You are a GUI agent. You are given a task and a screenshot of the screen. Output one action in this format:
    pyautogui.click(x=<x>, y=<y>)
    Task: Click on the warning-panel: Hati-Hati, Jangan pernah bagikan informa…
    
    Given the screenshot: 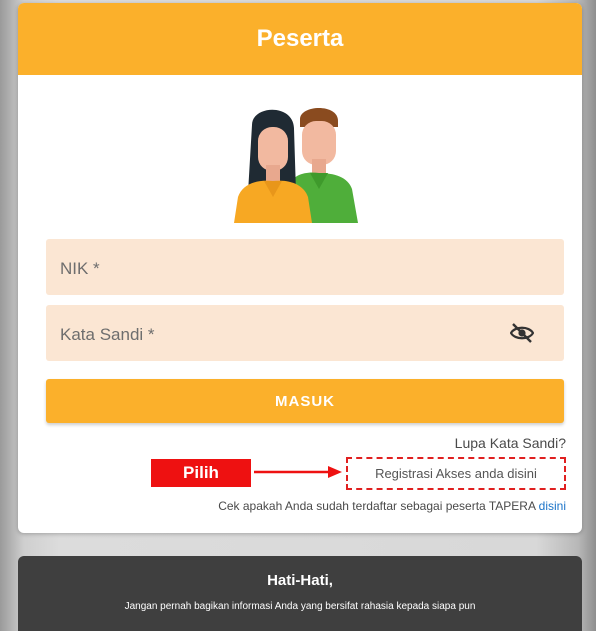 What is the action you would take?
    pyautogui.click(x=300, y=593)
    